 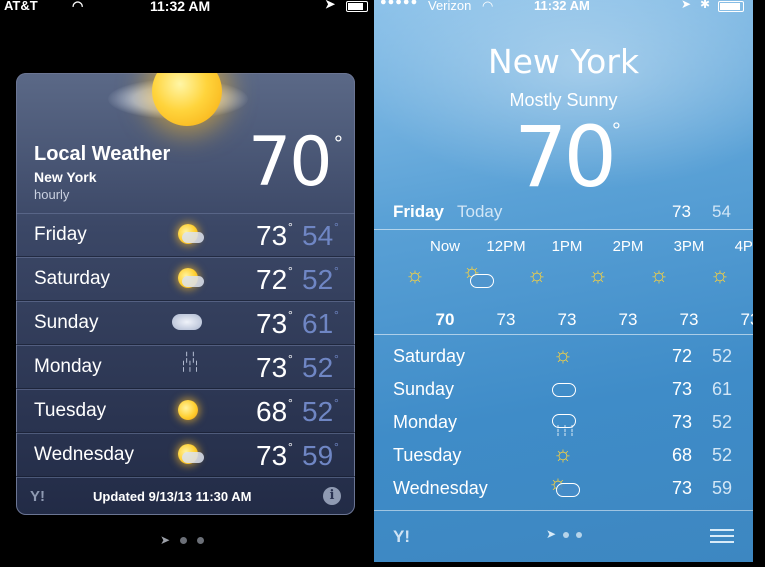 I want to click on widget-title: Local Weather, so click(x=102, y=154).